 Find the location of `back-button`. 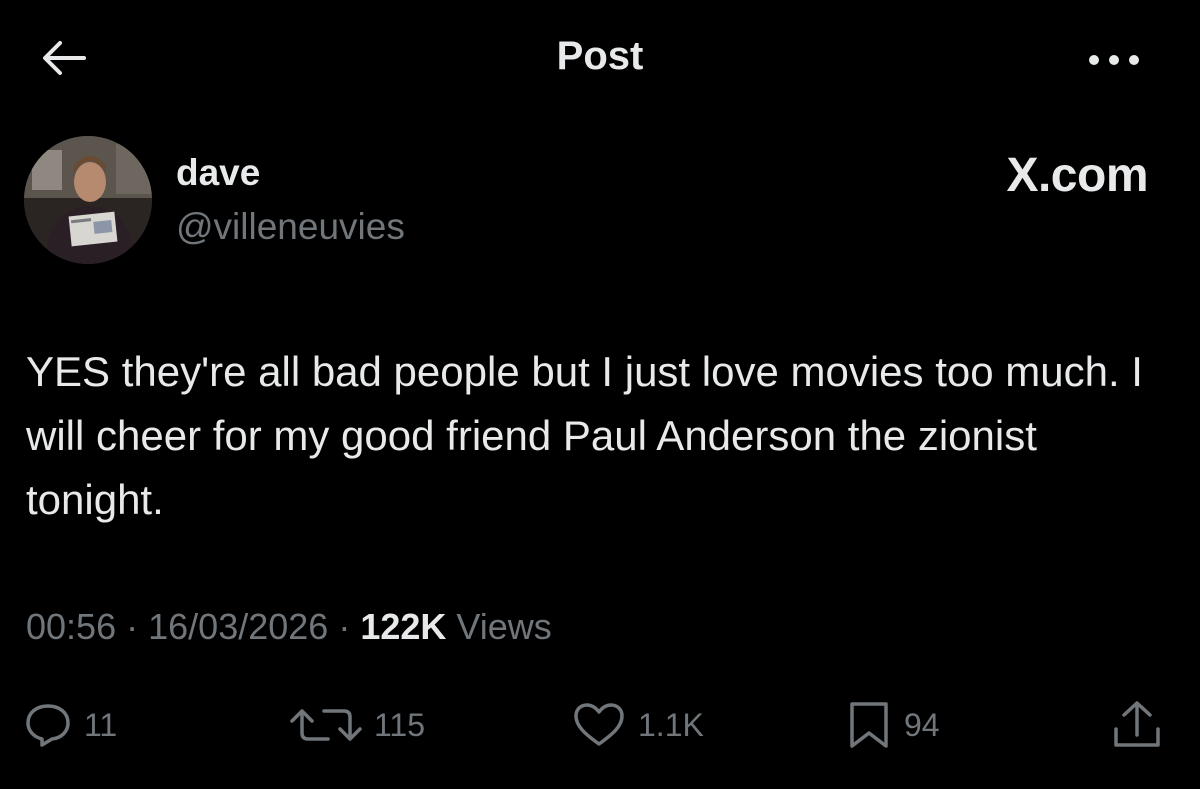

back-button is located at coordinates (64, 58).